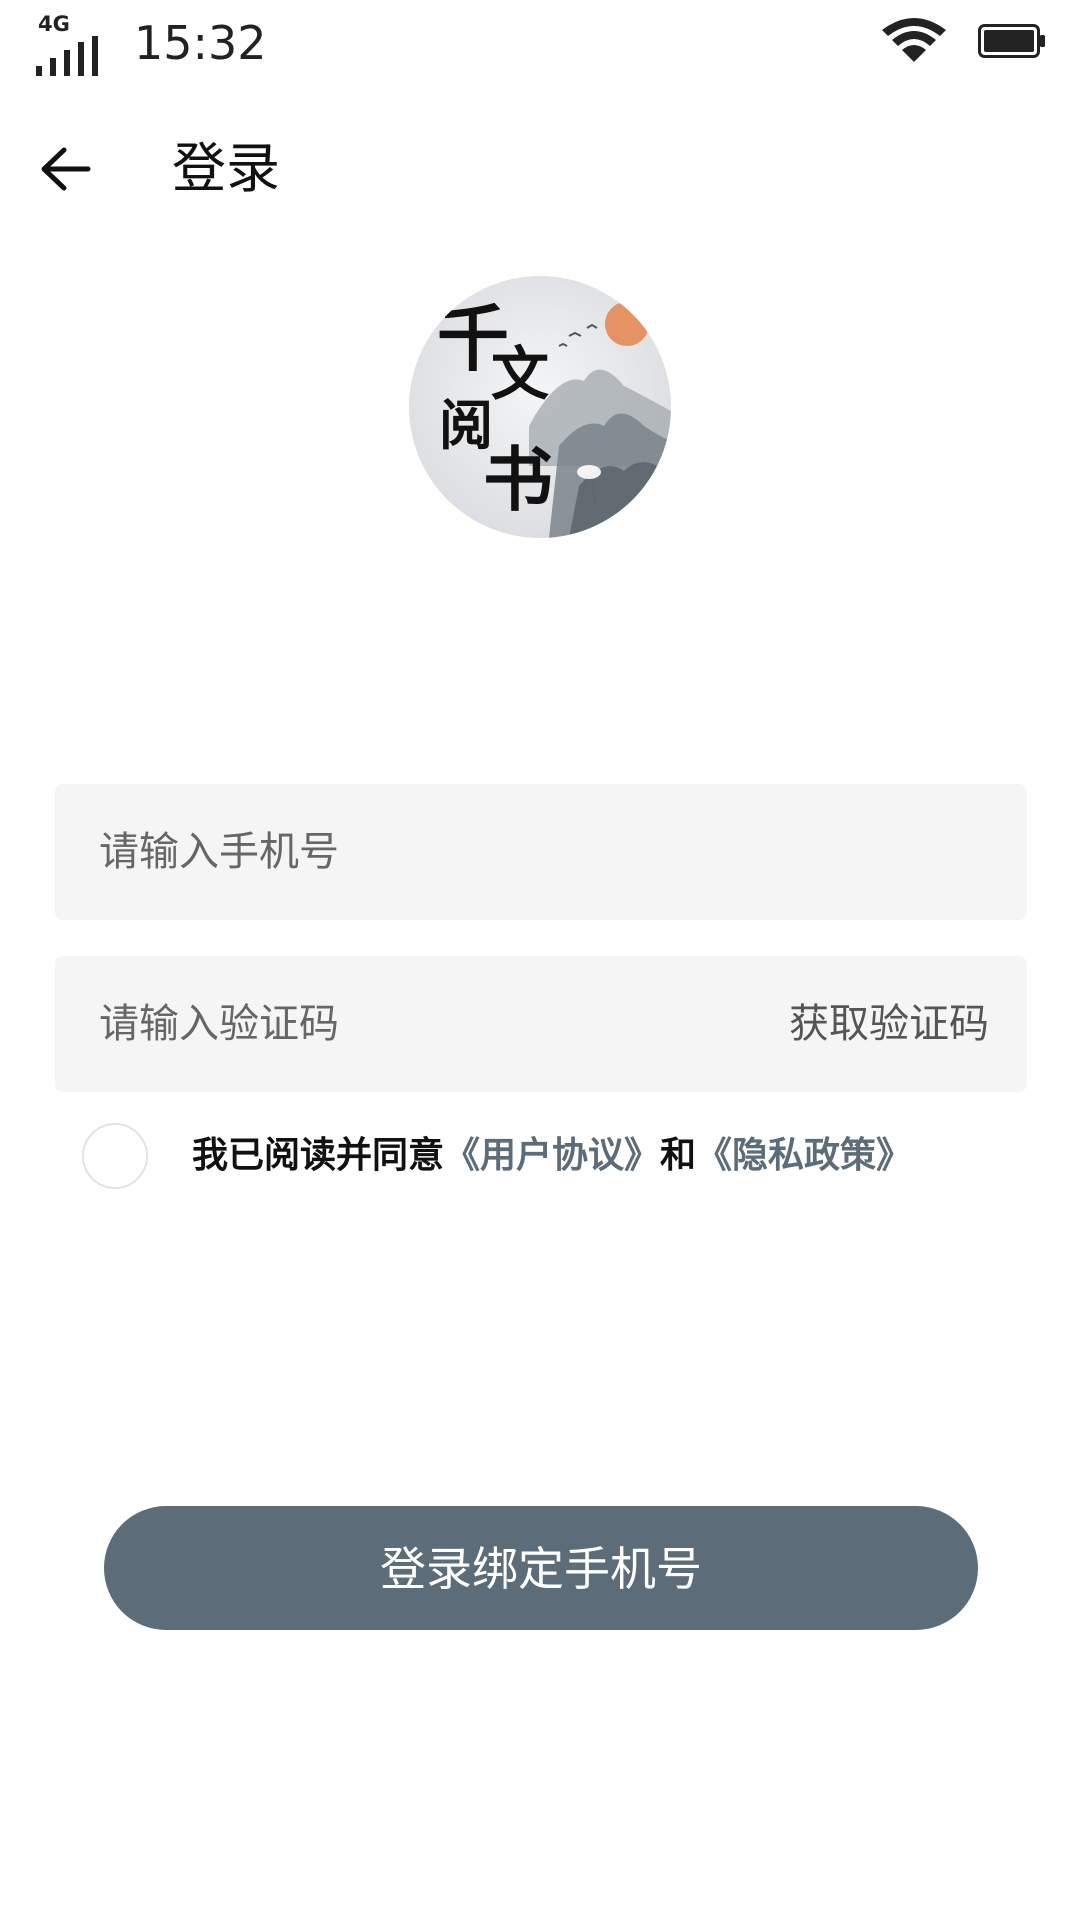 The width and height of the screenshot is (1080, 1920). I want to click on code-input-box: 获取验证码, so click(541, 1024).